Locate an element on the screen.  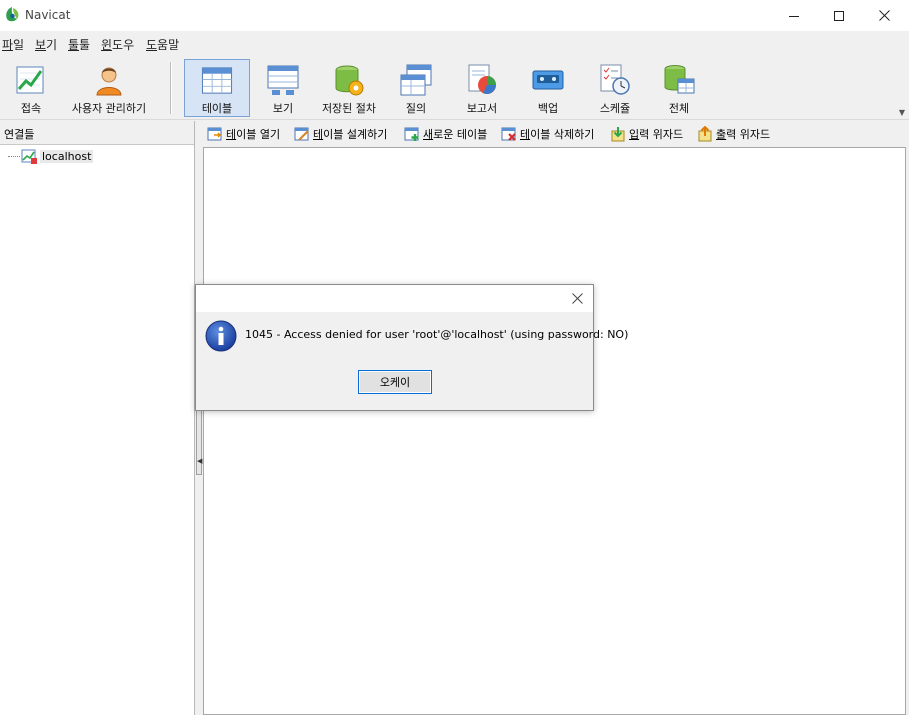
open-table-icon is located at coordinates (214, 134).